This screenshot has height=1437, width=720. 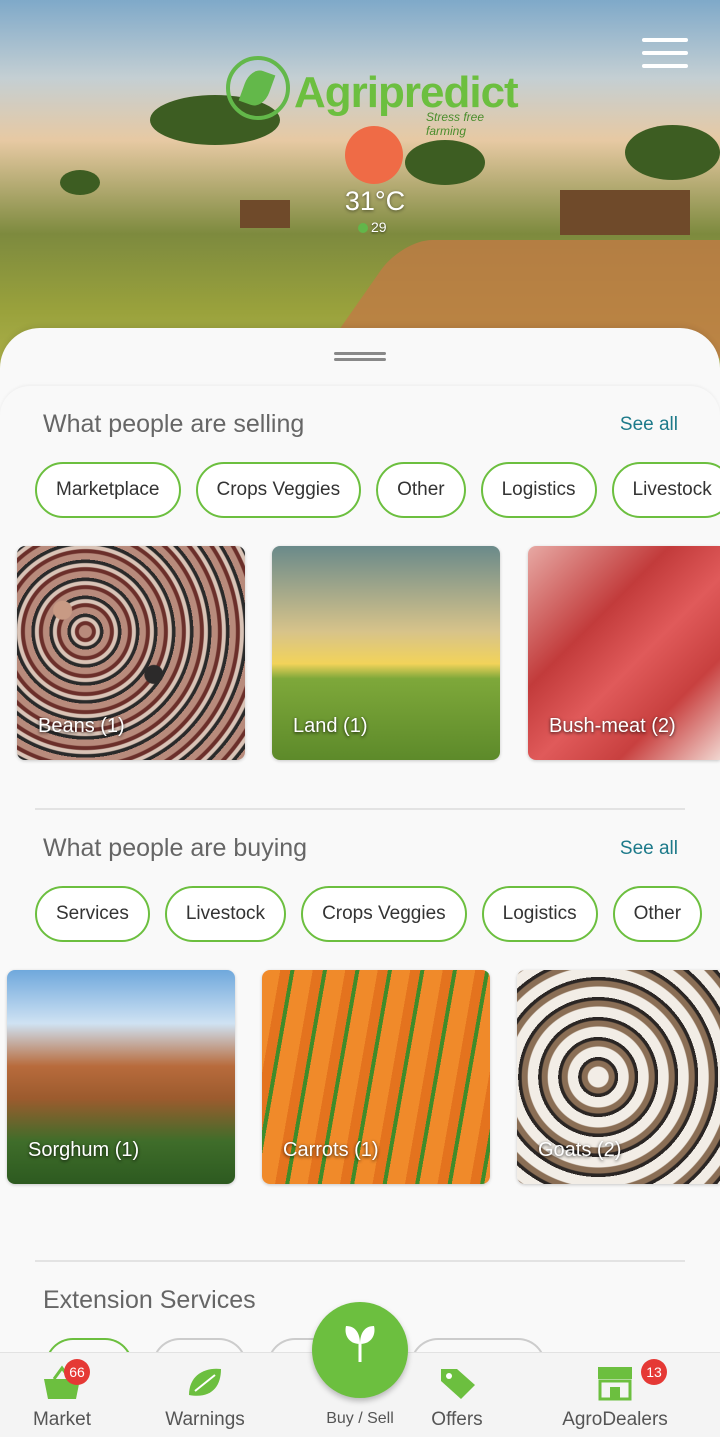 I want to click on sun-icon, so click(x=374, y=155).